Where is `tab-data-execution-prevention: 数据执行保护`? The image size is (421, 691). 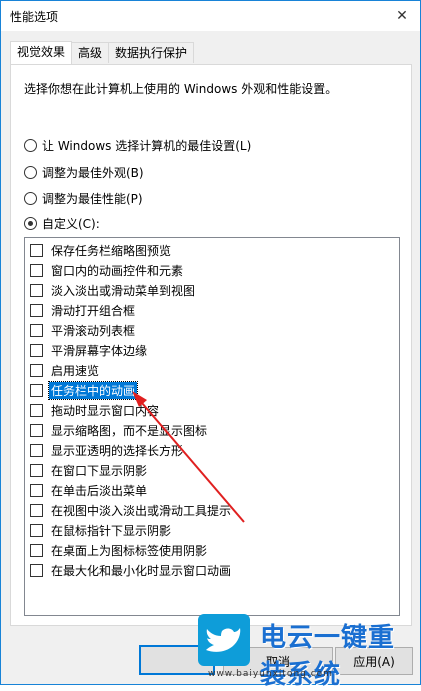
tab-data-execution-prevention: 数据执行保护 is located at coordinates (151, 52).